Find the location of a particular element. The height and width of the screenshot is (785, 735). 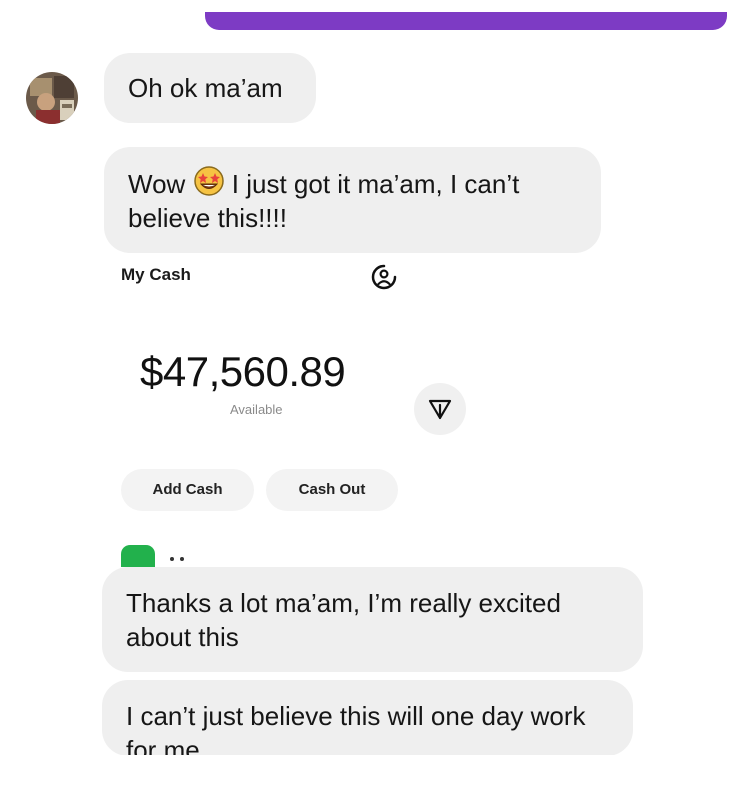

top-bar is located at coordinates (466, 21).